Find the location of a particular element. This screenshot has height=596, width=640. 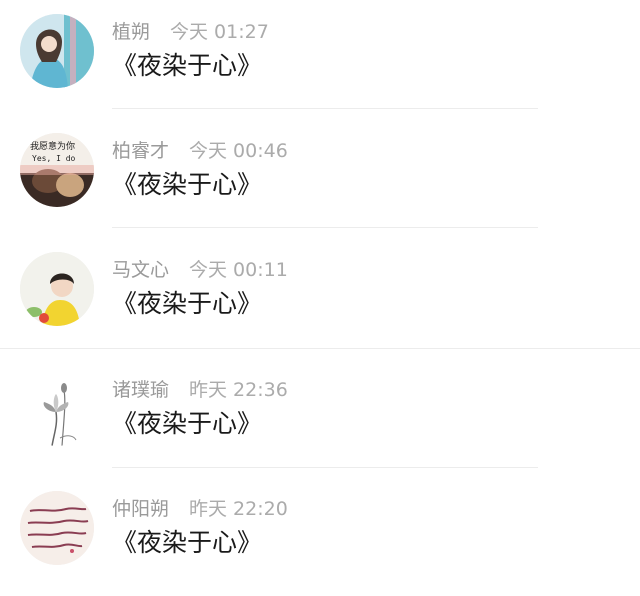

comment-time: 今天 01:27 is located at coordinates (219, 32).